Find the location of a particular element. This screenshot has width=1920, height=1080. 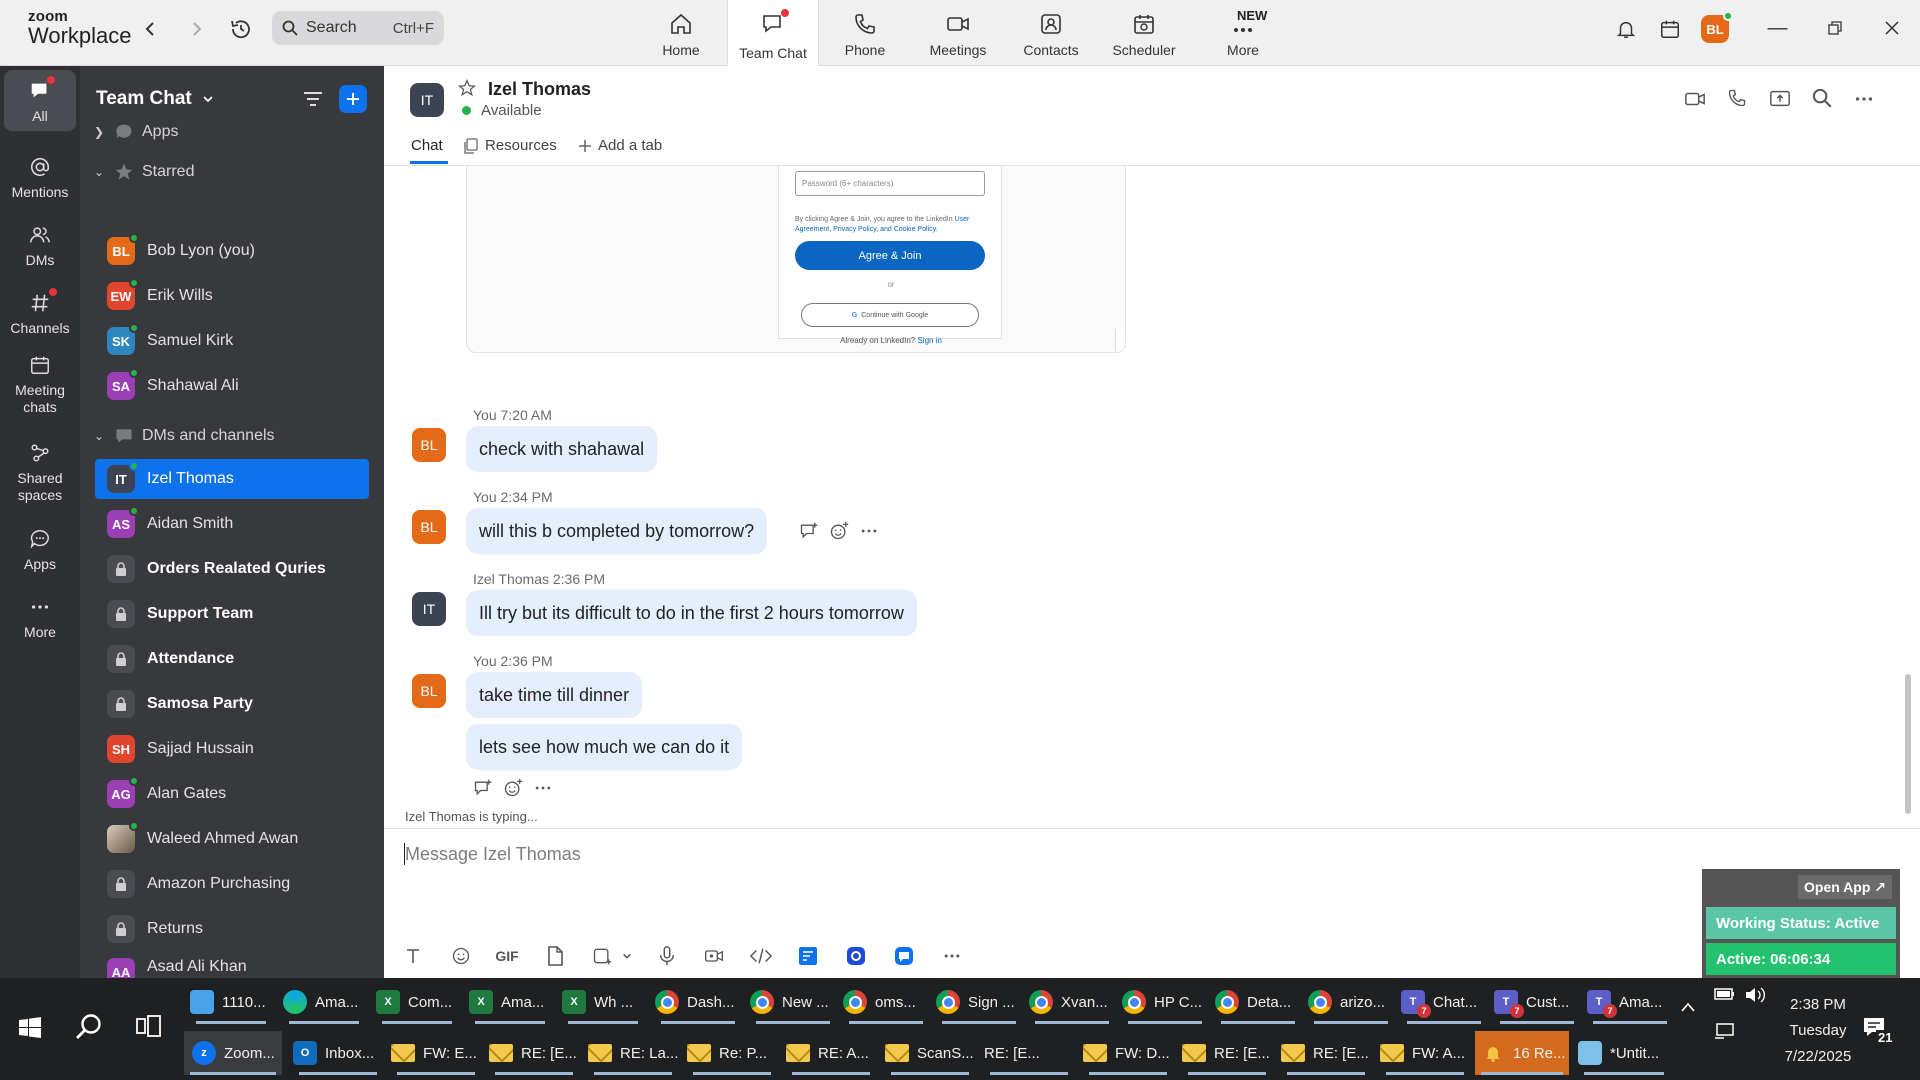

rail-item-mentions: Mentions is located at coordinates (40, 177).